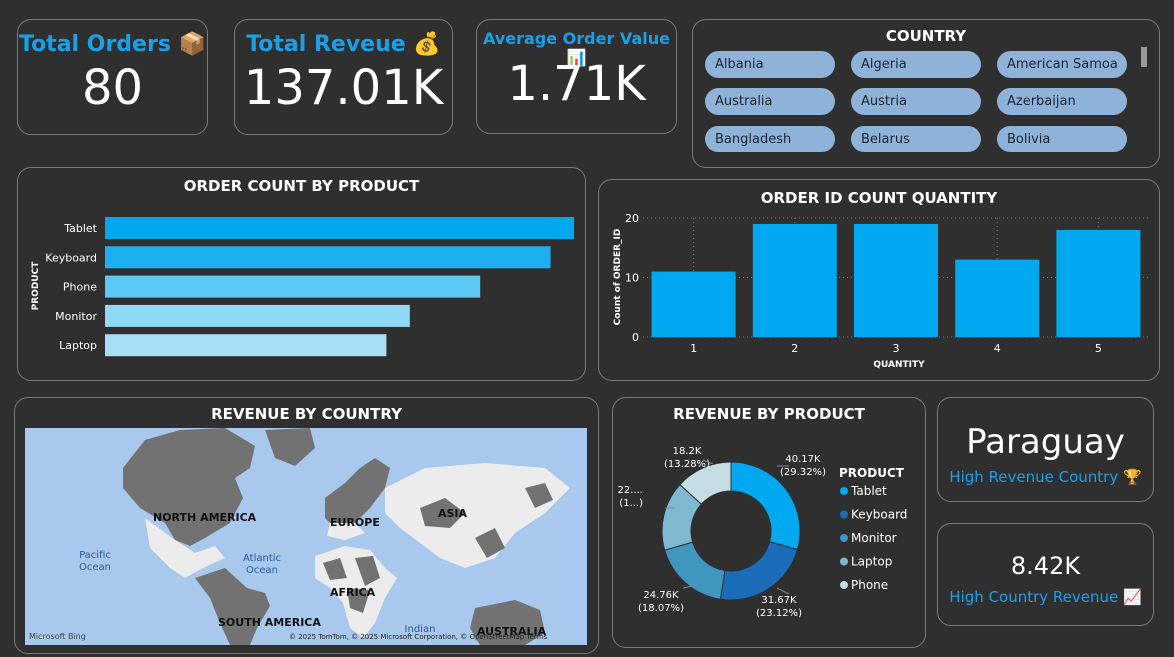 The image size is (1174, 657). I want to click on atlantic-label: Atlantic Ocean, so click(262, 564).